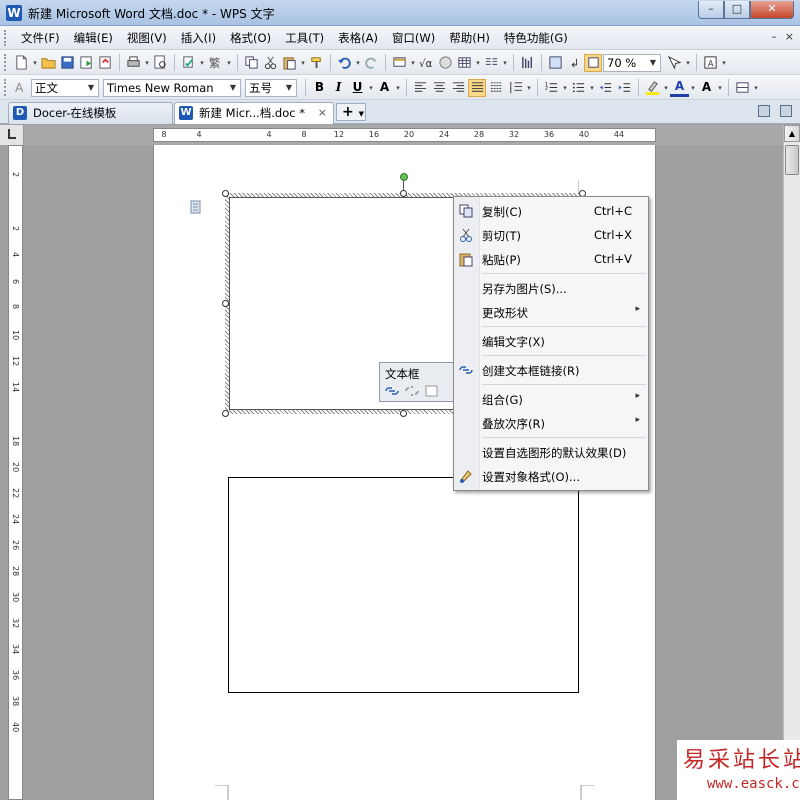  Describe the element at coordinates (529, 88) in the screenshot. I see `line-spacing-dropdown-icon: ▾` at that location.